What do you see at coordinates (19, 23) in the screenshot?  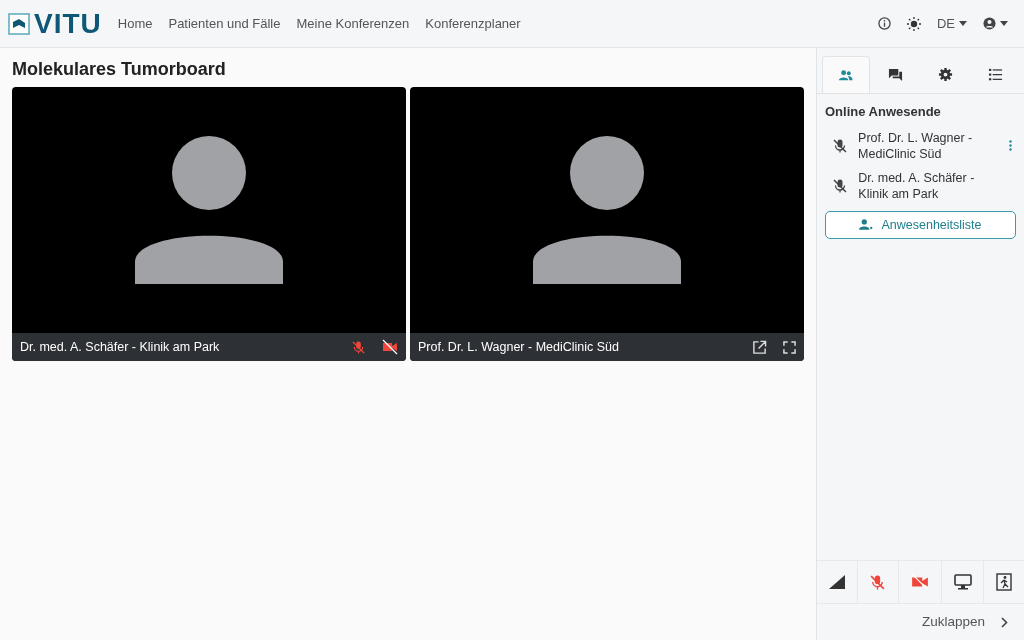 I see `logo-icon` at bounding box center [19, 23].